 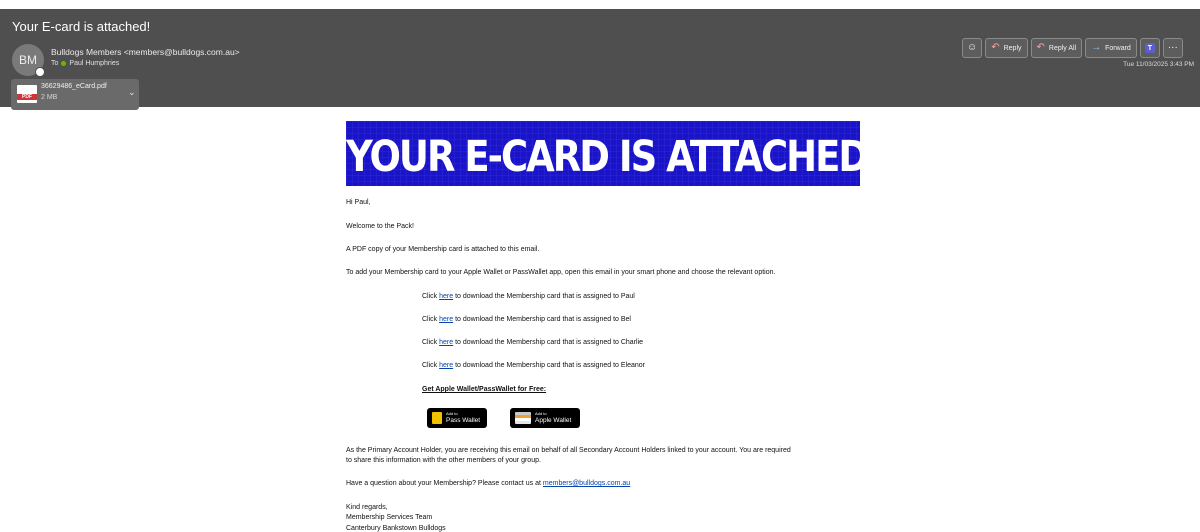 I want to click on attachment-card: PDF 36629486_eCard.pdf 2 MB ⌄, so click(x=75, y=94).